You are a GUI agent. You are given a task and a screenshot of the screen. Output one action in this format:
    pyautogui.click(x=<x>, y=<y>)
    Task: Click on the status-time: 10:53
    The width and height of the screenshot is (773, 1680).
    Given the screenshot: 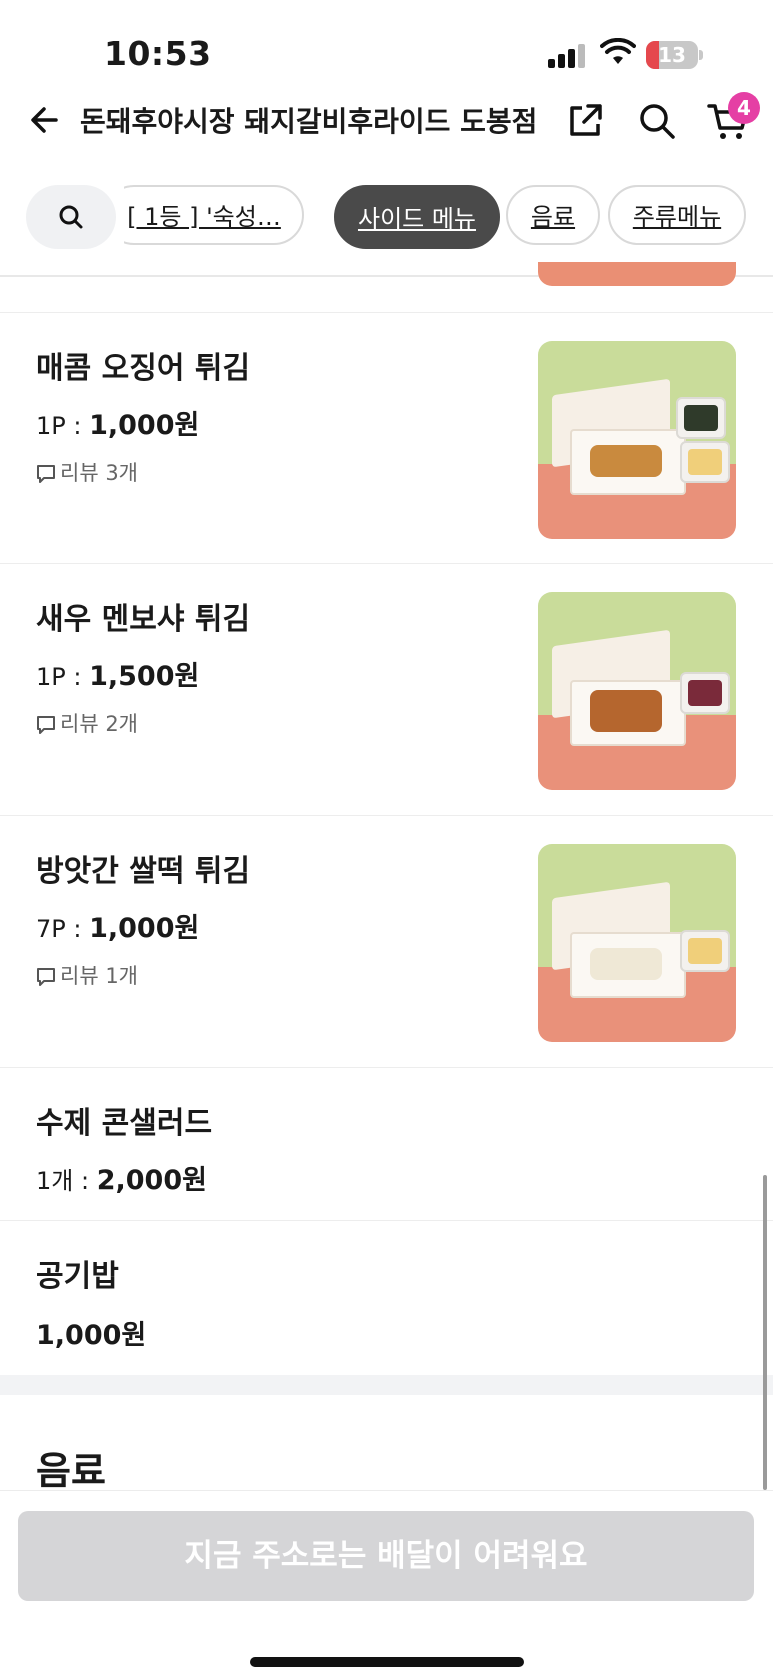 What is the action you would take?
    pyautogui.click(x=158, y=53)
    